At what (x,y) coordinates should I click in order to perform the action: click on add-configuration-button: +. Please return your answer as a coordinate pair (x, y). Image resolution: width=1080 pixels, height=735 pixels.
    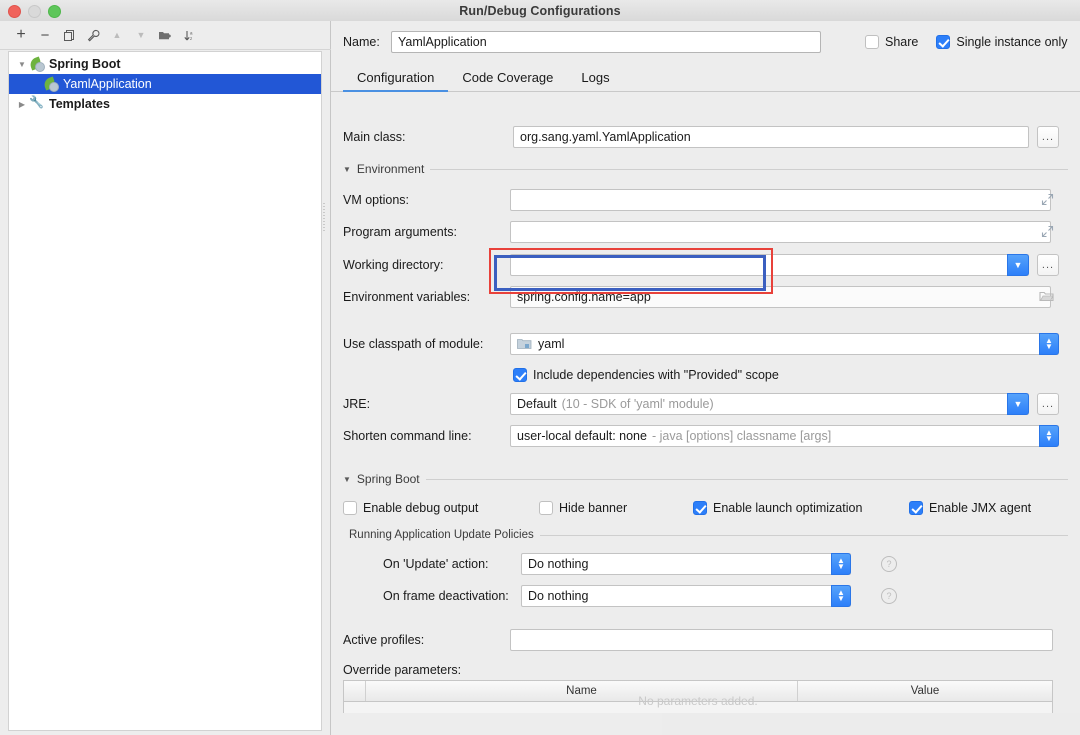
    Looking at the image, I should click on (21, 35).